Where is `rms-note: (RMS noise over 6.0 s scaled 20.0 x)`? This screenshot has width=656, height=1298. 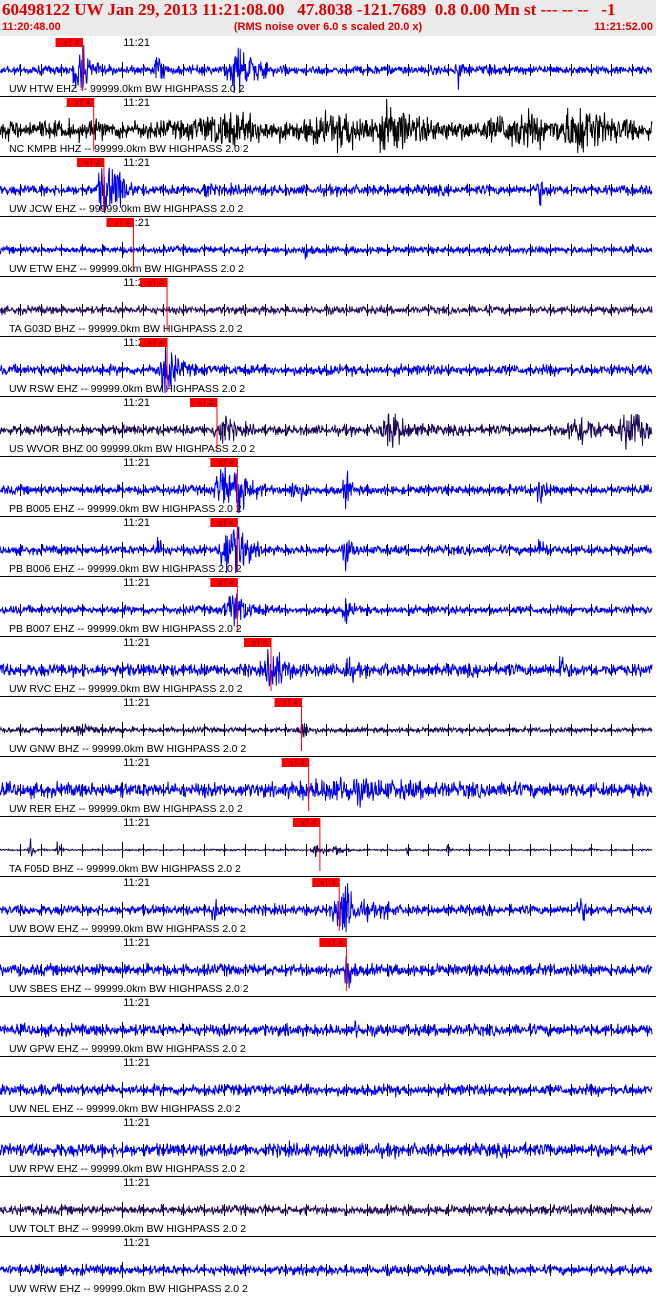
rms-note: (RMS noise over 6.0 s scaled 20.0 x) is located at coordinates (328, 27).